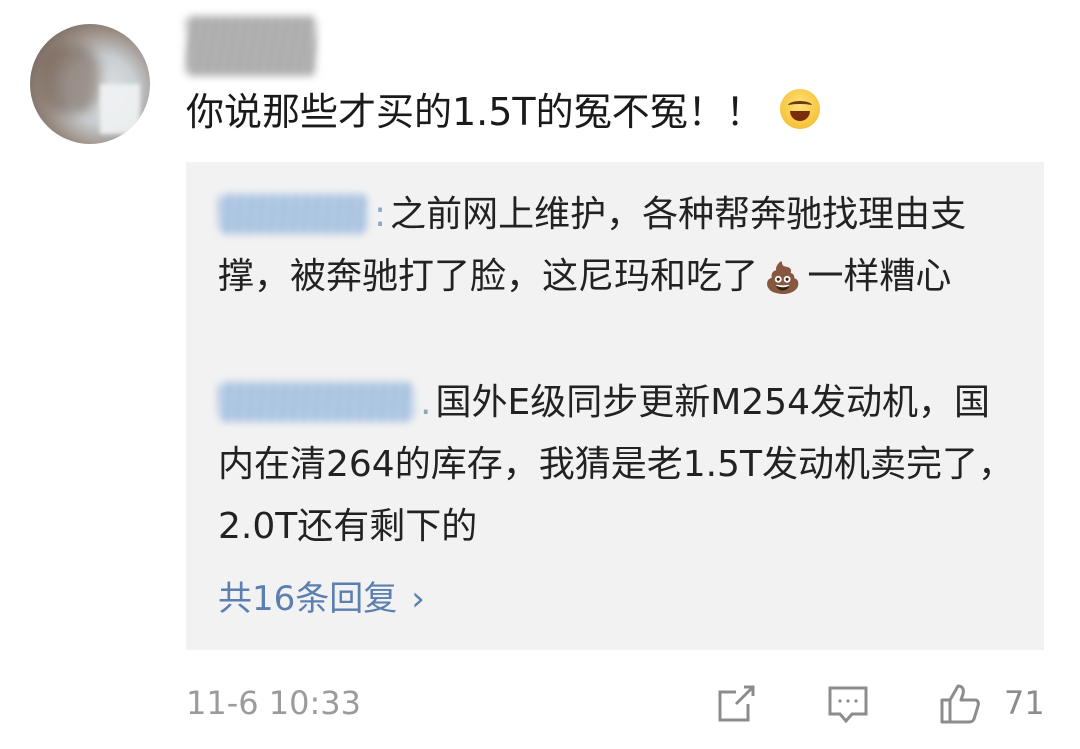 The image size is (1080, 749). I want to click on view-more-replies-link: 共16条回复 ›, so click(321, 599).